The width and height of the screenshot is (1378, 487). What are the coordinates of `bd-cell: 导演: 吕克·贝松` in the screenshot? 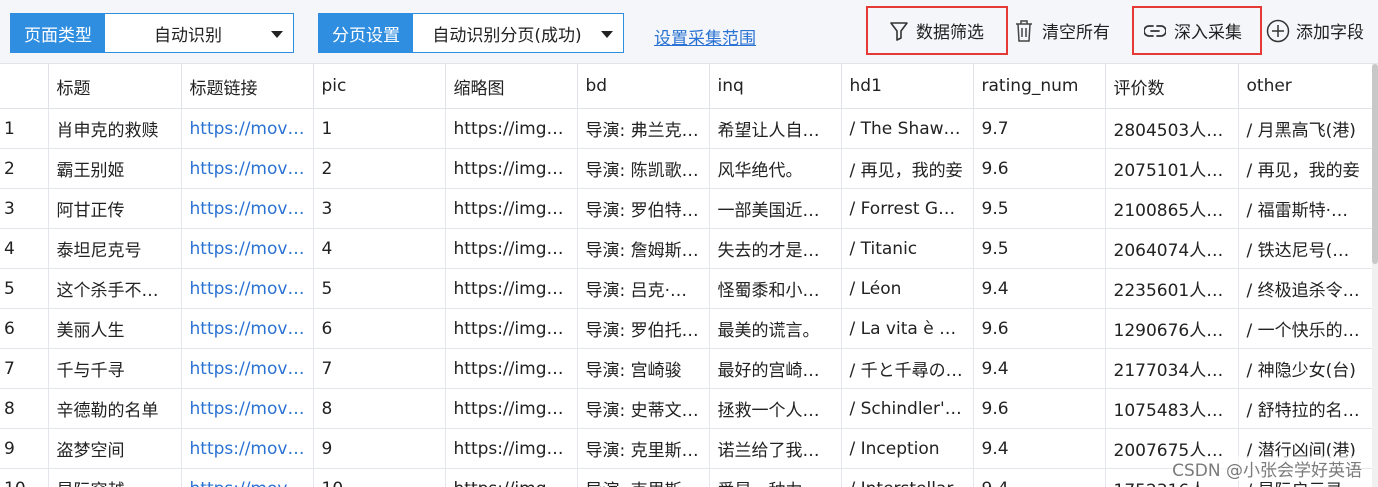 It's located at (643, 288).